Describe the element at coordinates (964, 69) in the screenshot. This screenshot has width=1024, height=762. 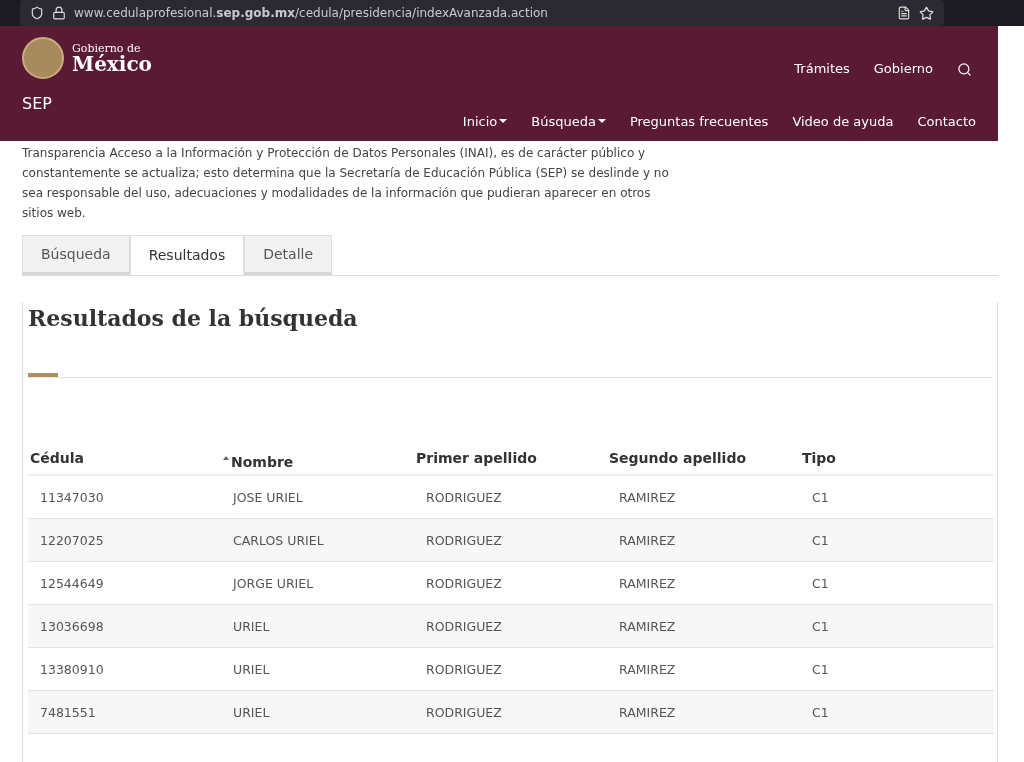
I see `search-icon` at that location.